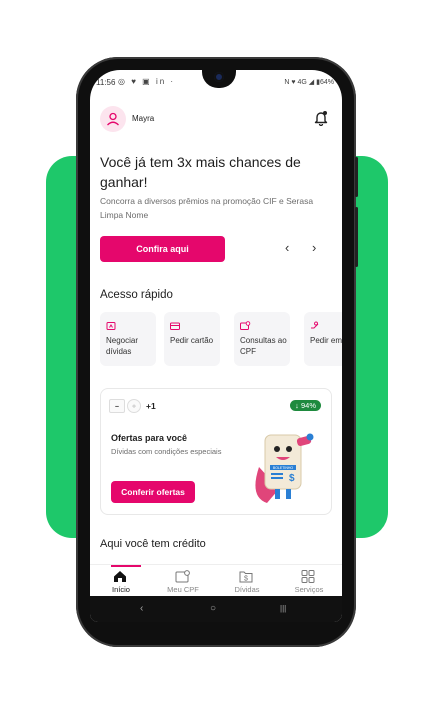 This screenshot has width=434, height=704. Describe the element at coordinates (263, 346) in the screenshot. I see `quick-label-cpf: Consultas ao CPF` at that location.